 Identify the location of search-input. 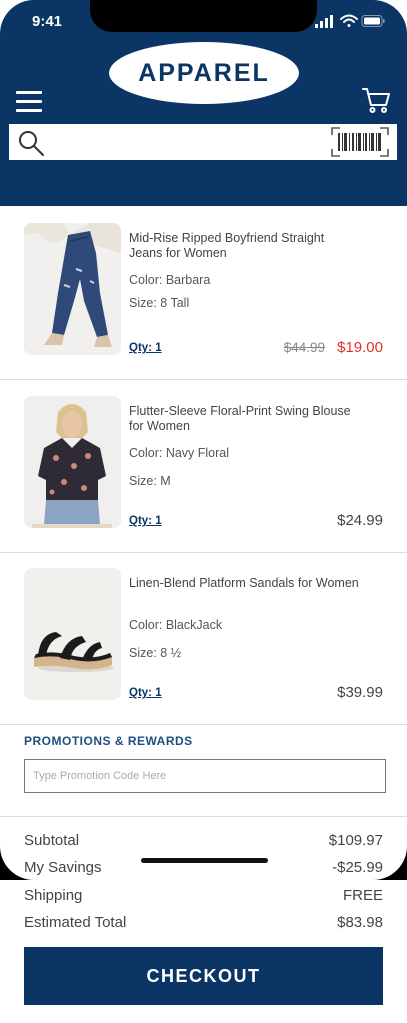
(190, 143).